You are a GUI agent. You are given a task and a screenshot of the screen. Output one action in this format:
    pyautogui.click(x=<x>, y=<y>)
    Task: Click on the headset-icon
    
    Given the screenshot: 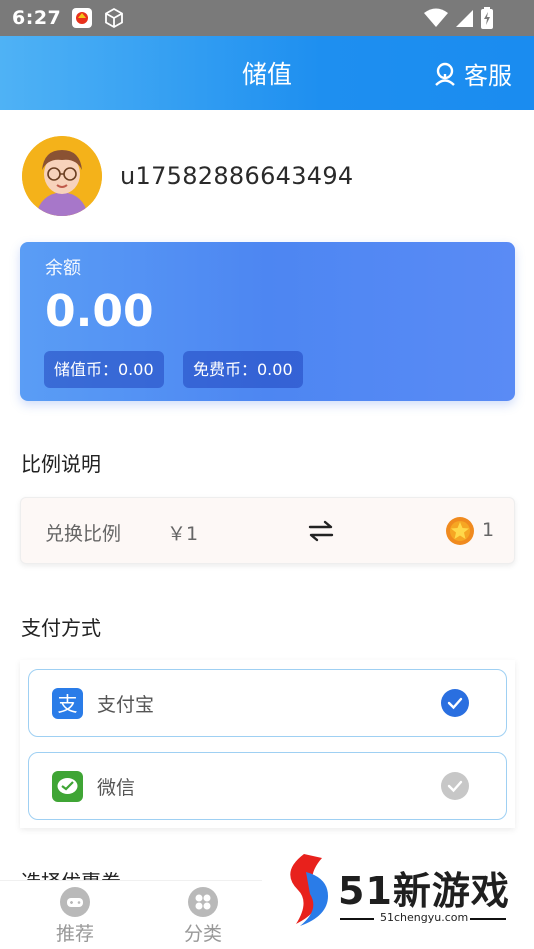 What is the action you would take?
    pyautogui.click(x=445, y=74)
    